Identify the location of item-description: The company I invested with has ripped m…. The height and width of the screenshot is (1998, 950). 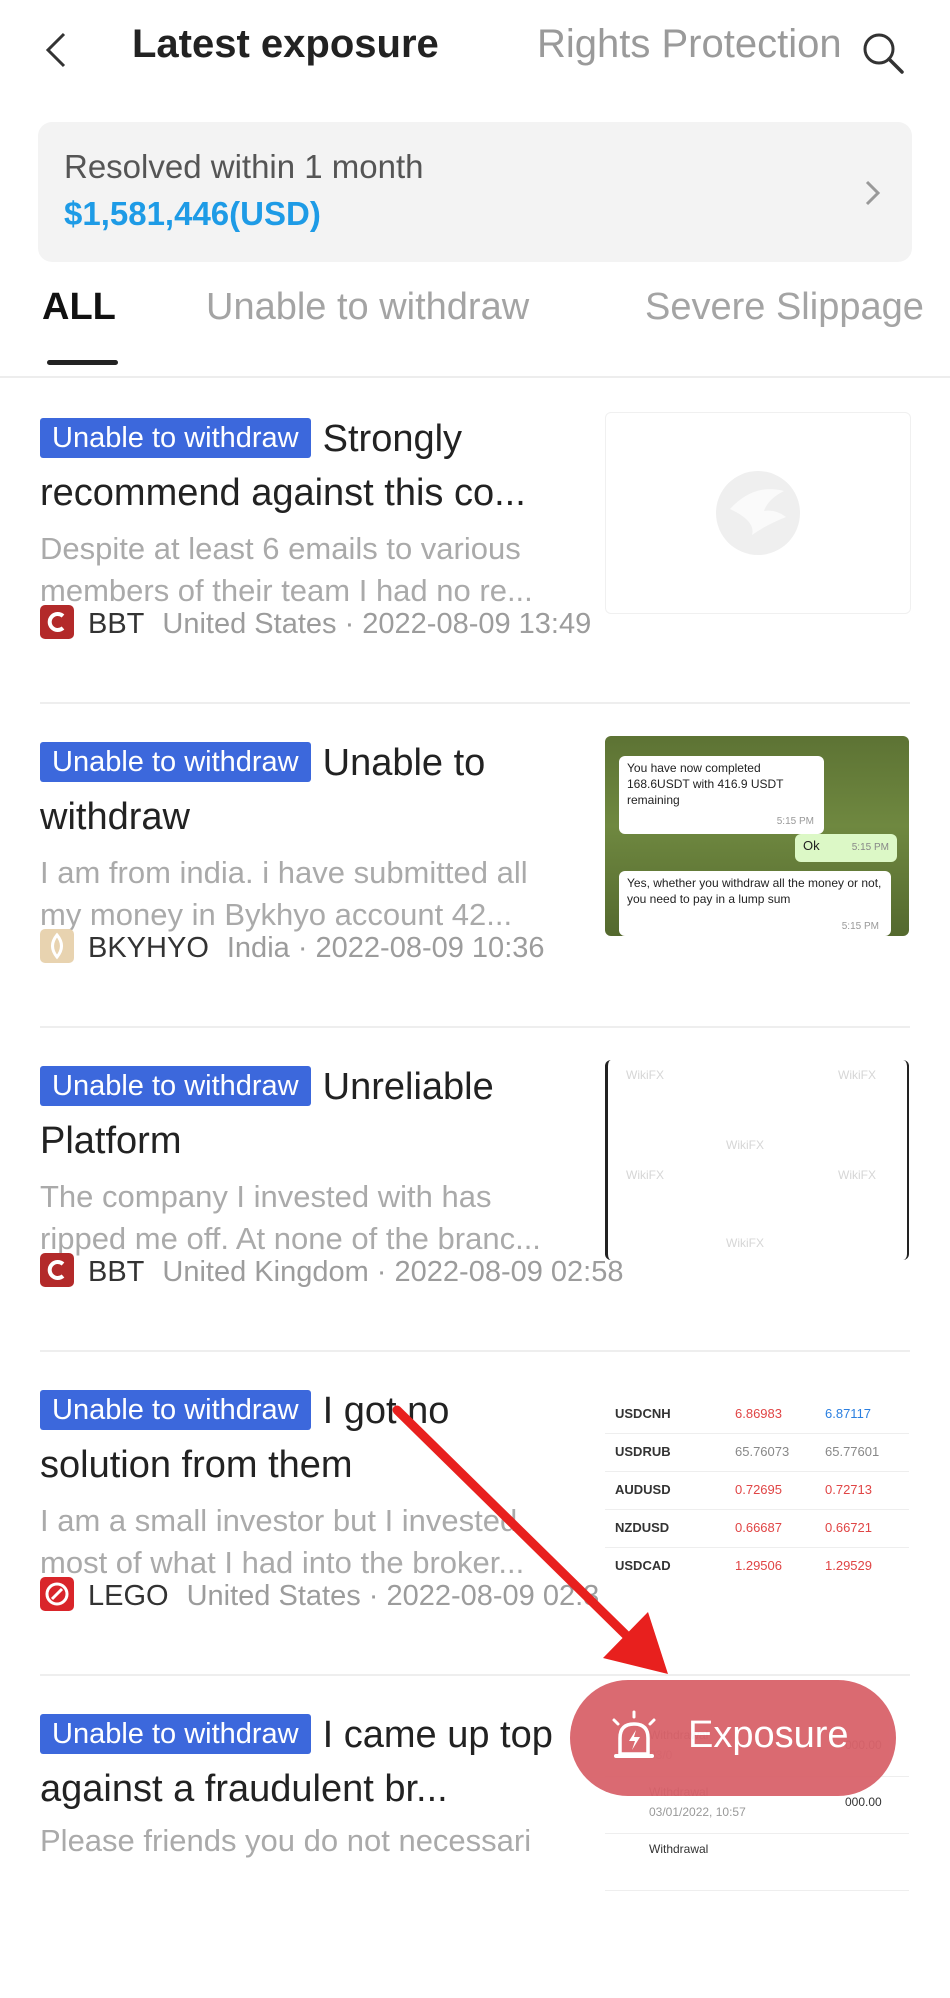
(290, 1217).